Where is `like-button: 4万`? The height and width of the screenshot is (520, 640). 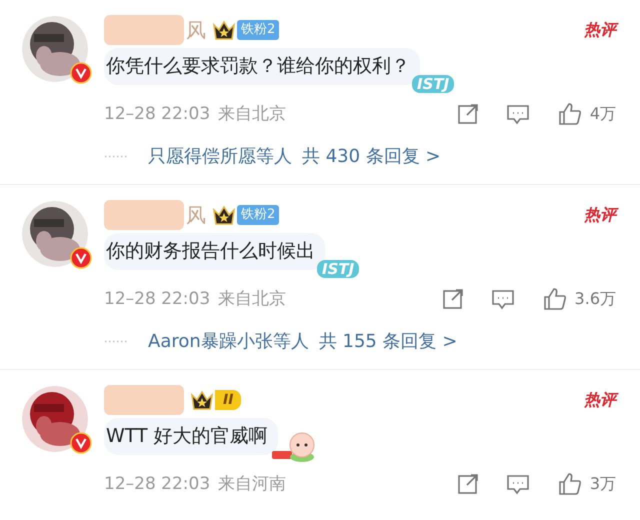 like-button: 4万 is located at coordinates (587, 114).